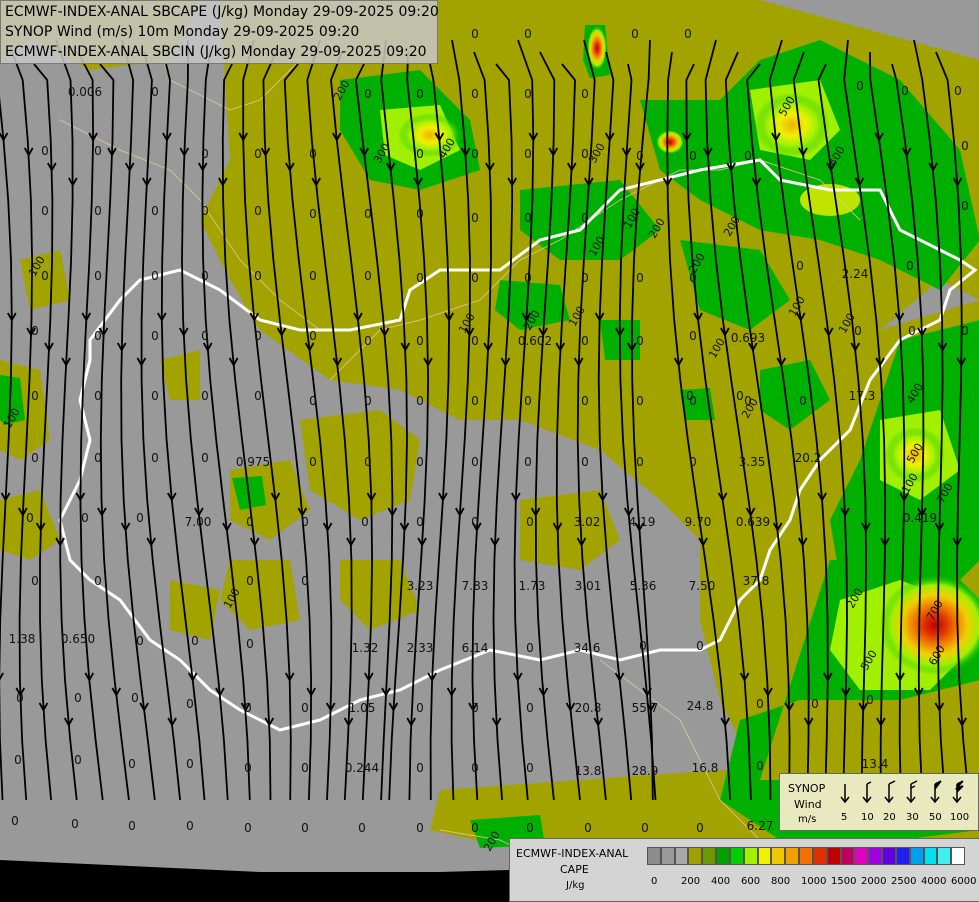 Image resolution: width=979 pixels, height=902 pixels. What do you see at coordinates (643, 586) in the screenshot?
I see `cape-value-label: 5.36` at bounding box center [643, 586].